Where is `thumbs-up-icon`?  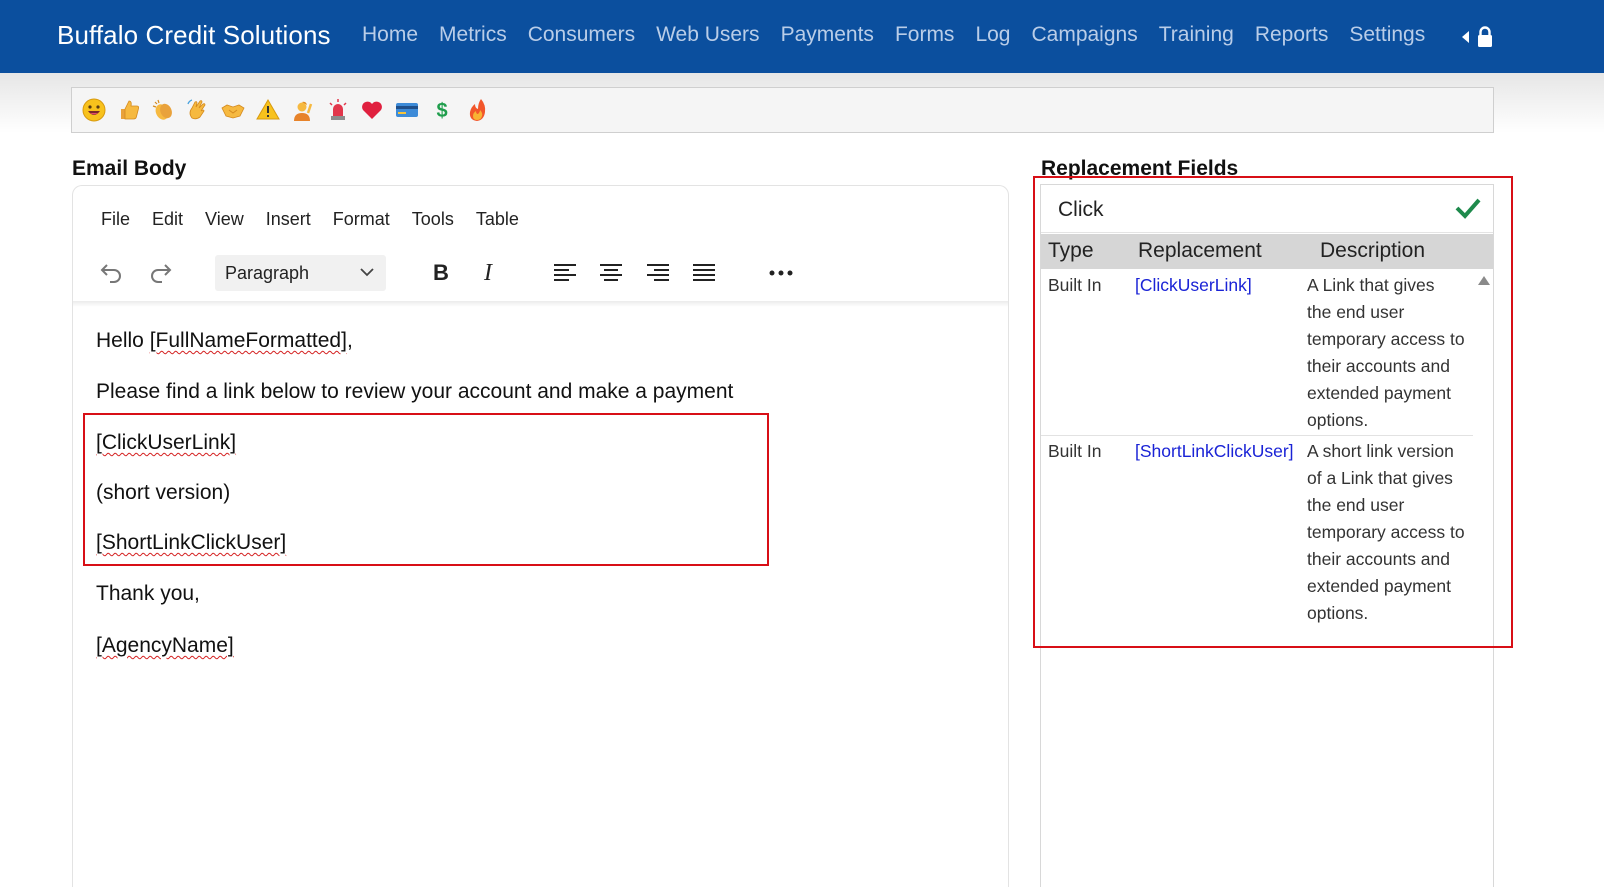
thumbs-up-icon is located at coordinates (129, 110).